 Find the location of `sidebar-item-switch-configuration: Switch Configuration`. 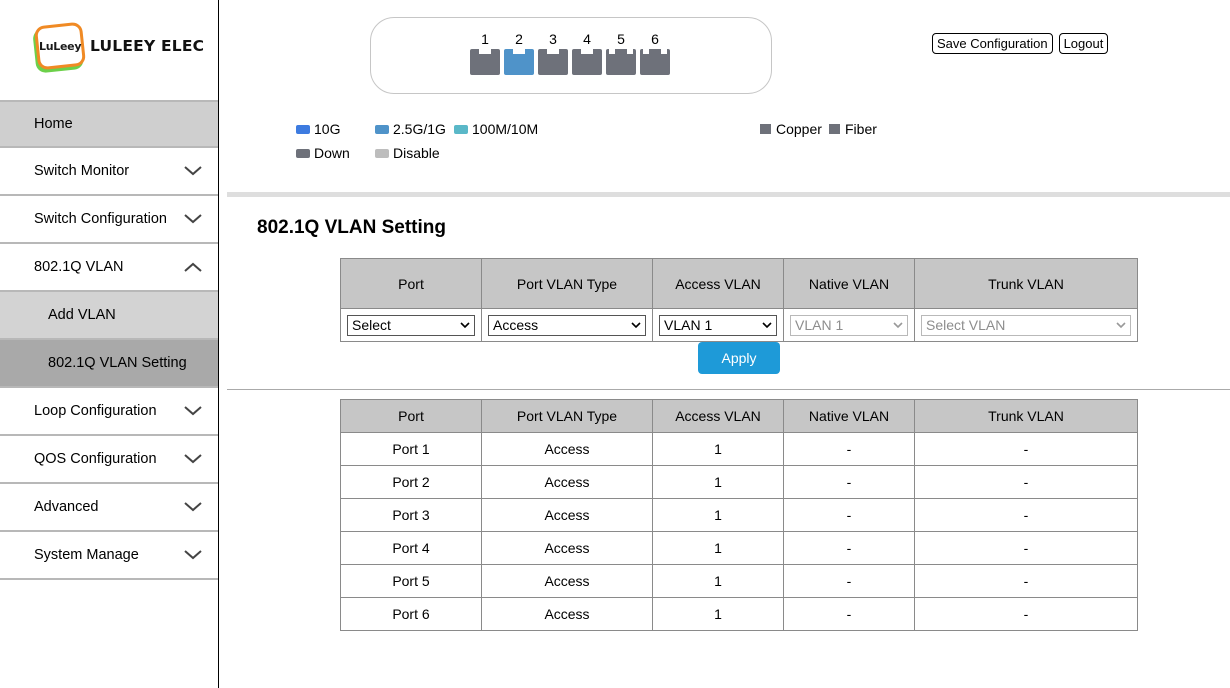

sidebar-item-switch-configuration: Switch Configuration is located at coordinates (109, 220).